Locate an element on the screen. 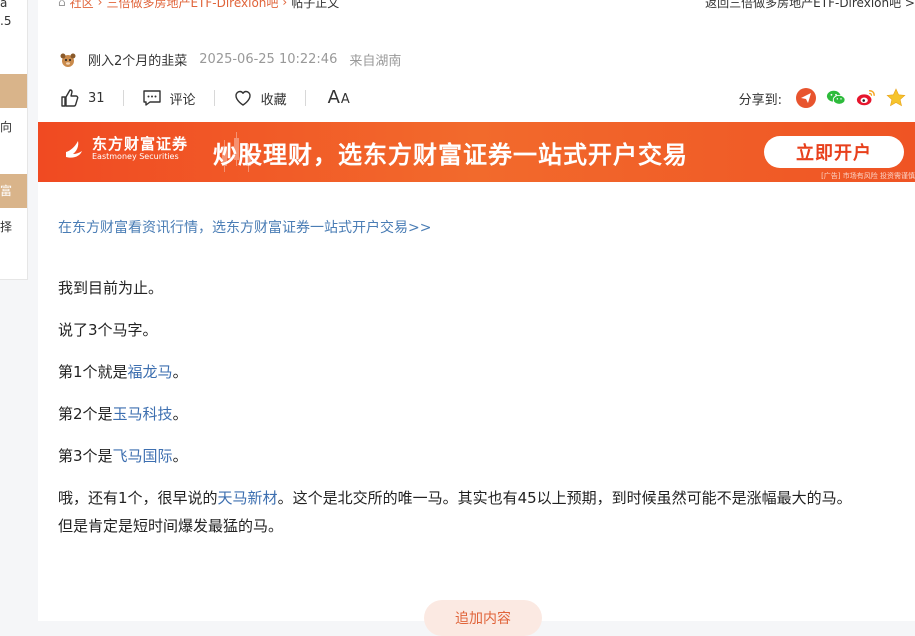 This screenshot has height=636, width=915. heart-icon is located at coordinates (242, 98).